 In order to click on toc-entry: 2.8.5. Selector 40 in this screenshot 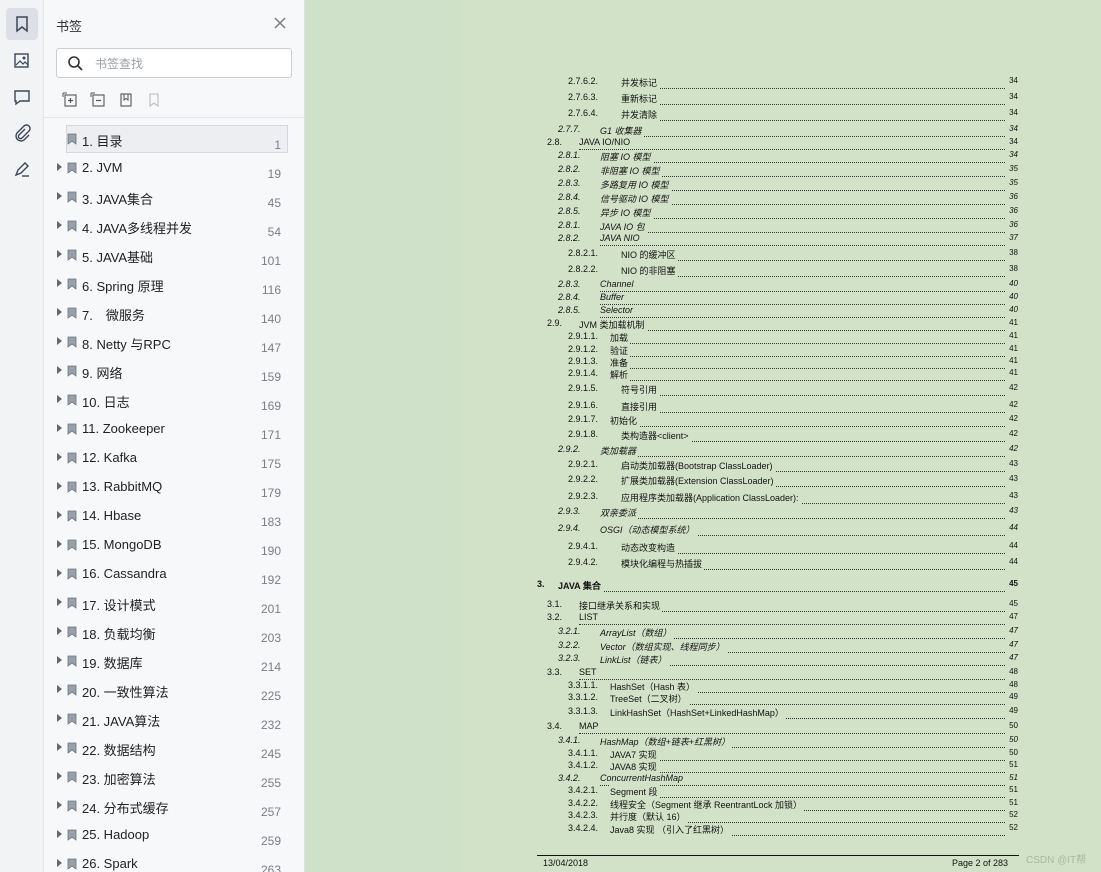, I will do `click(740, 311)`.